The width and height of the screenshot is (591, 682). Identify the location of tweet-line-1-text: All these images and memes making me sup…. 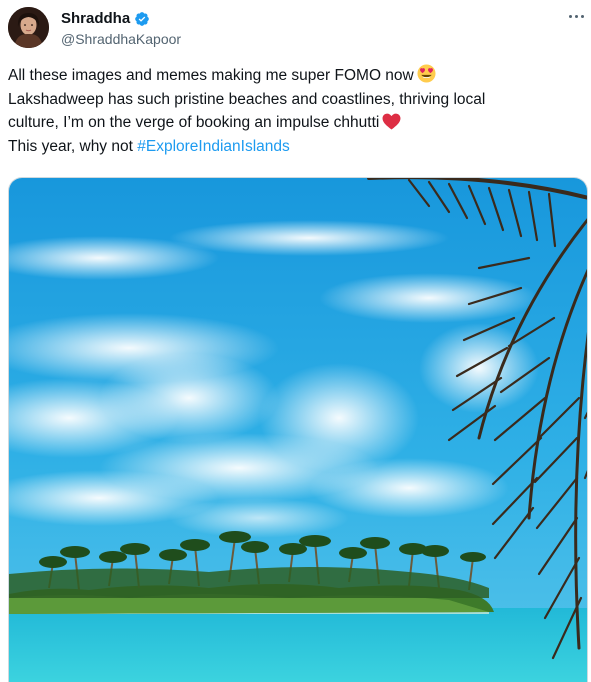
(211, 75).